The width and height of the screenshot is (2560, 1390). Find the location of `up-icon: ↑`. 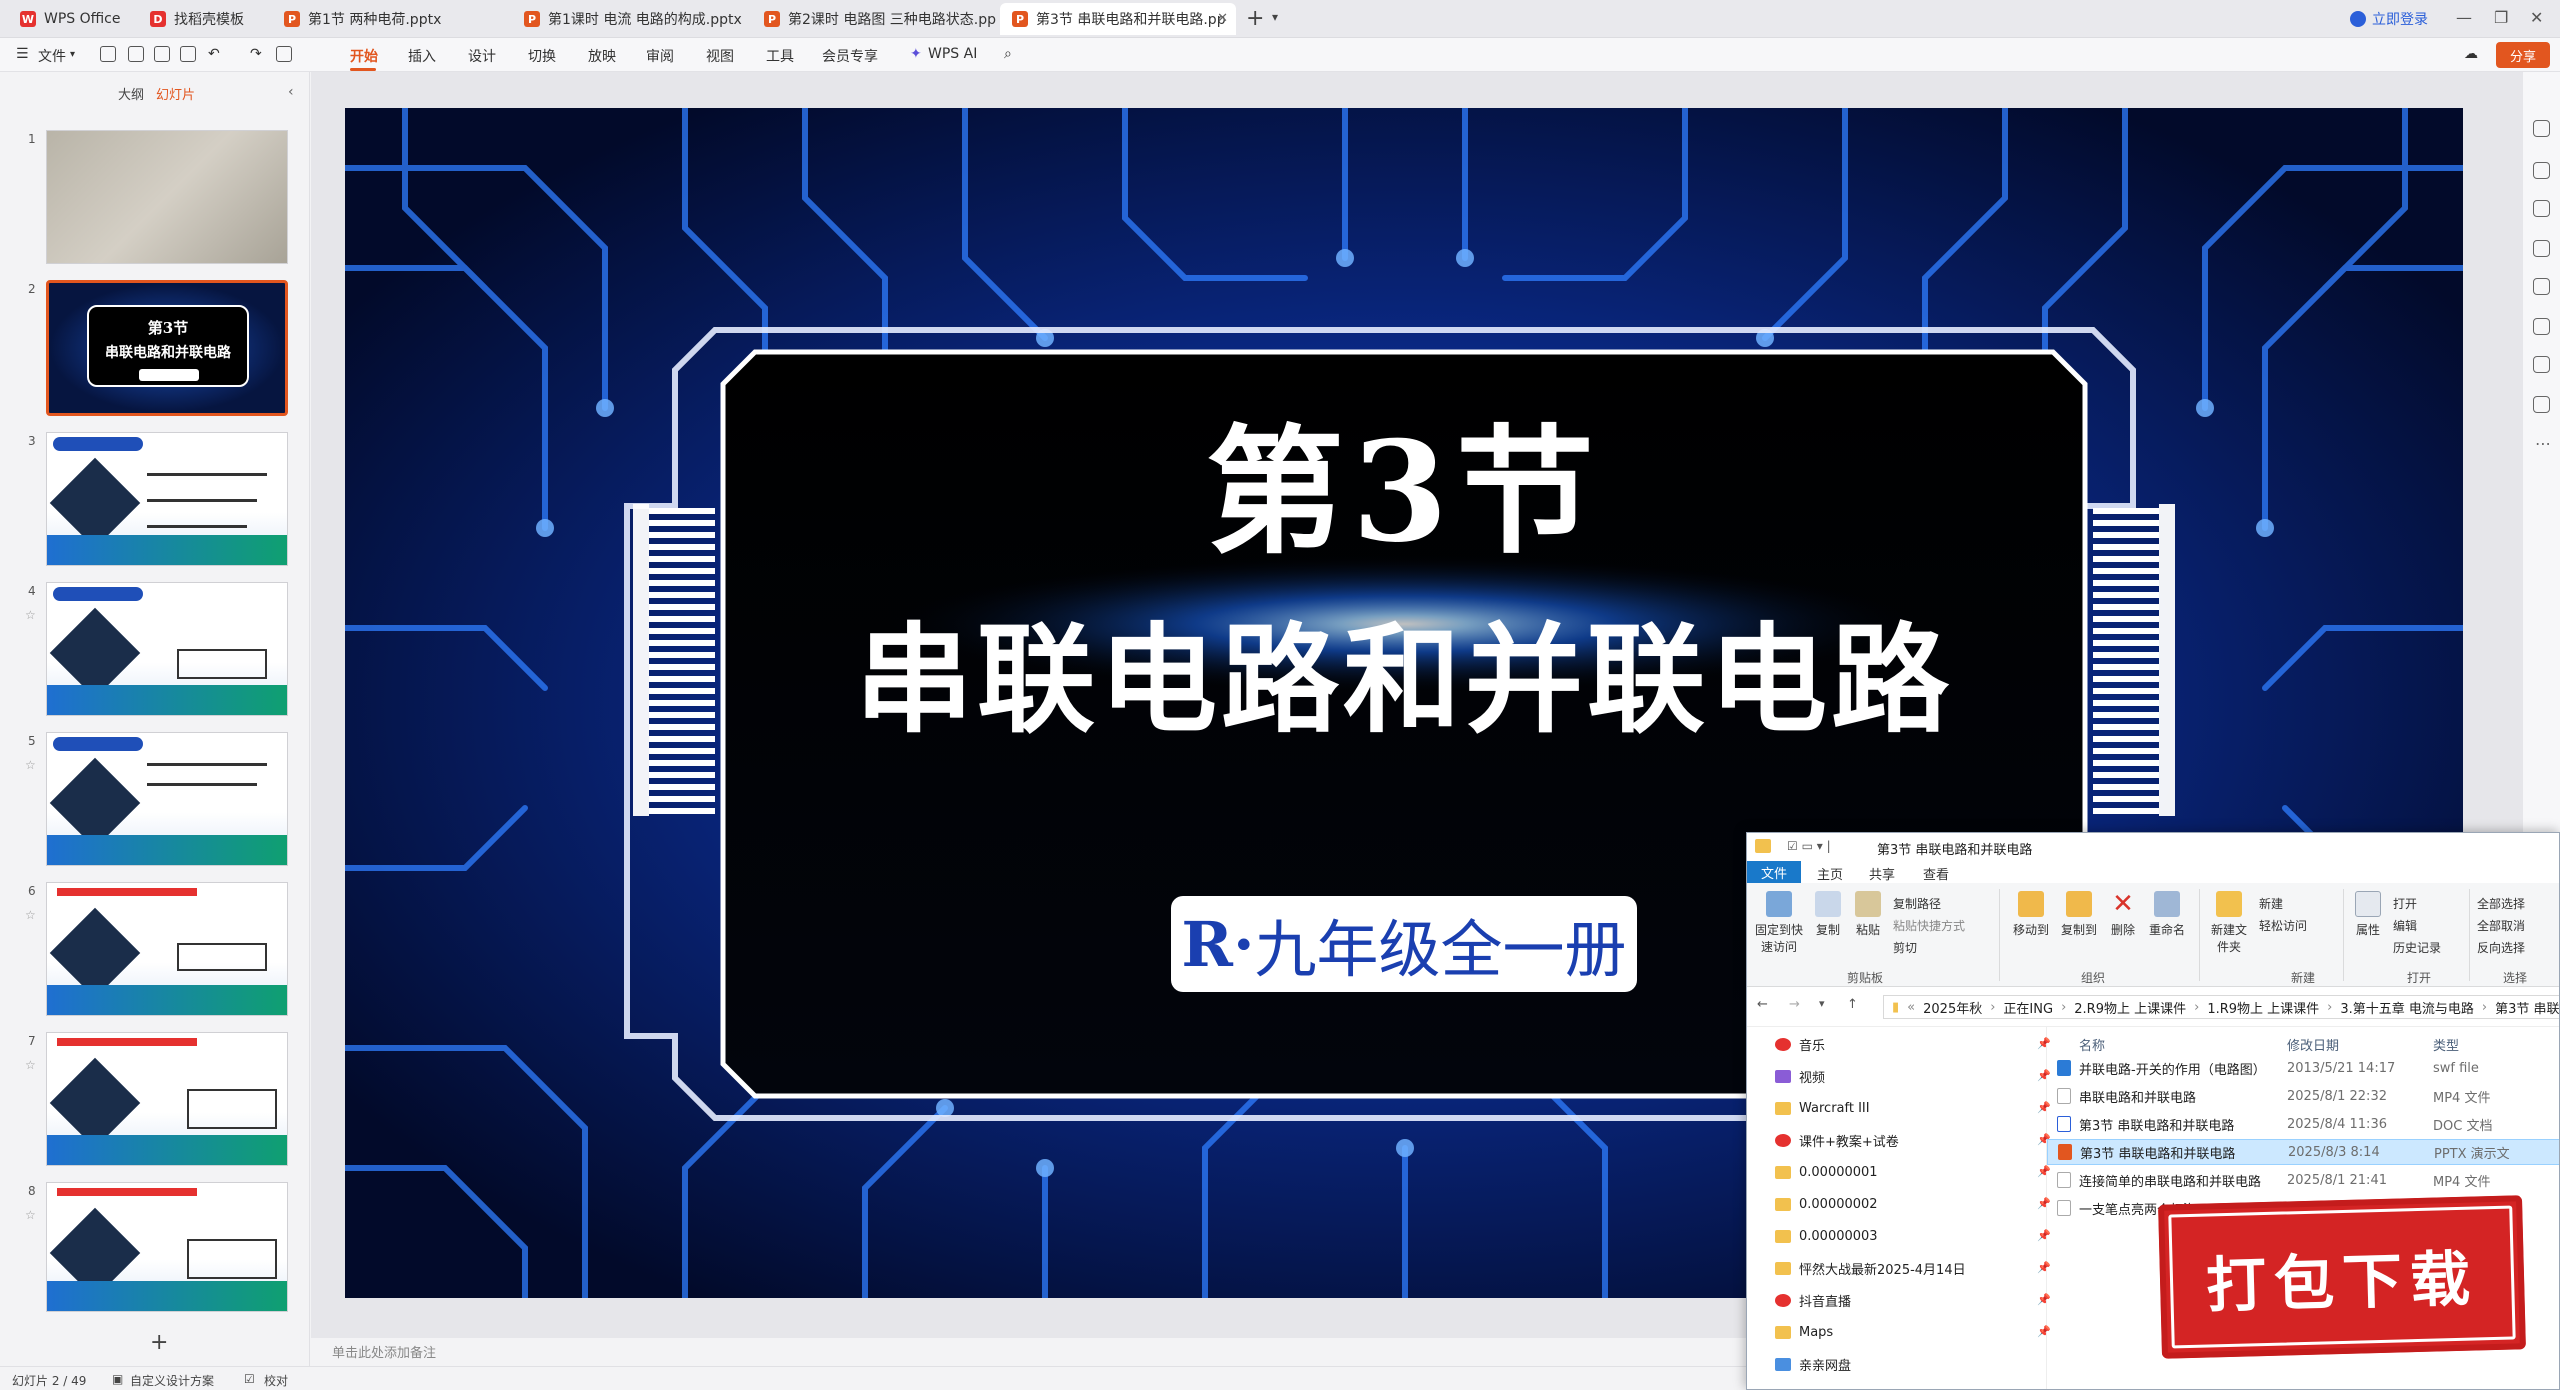

up-icon: ↑ is located at coordinates (1852, 1004).